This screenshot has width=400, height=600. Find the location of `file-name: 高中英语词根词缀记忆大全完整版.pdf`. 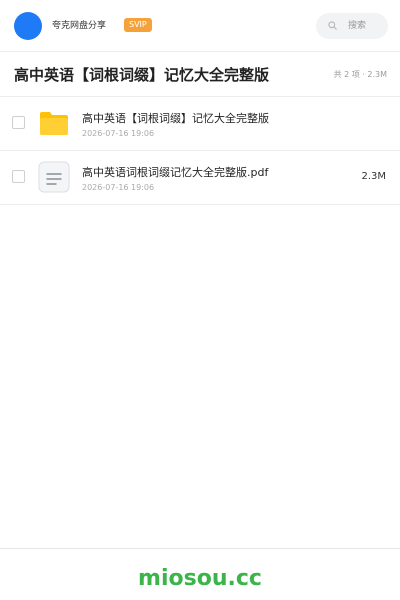

file-name: 高中英语词根词缀记忆大全完整版.pdf is located at coordinates (175, 172).